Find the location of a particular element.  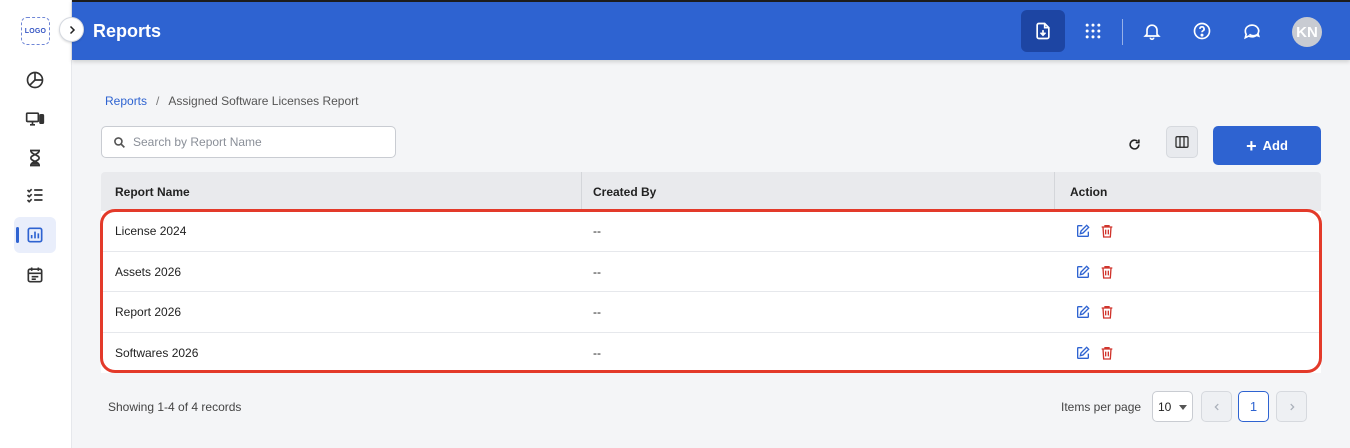

items-per-page-label: Items per page is located at coordinates (1101, 407).